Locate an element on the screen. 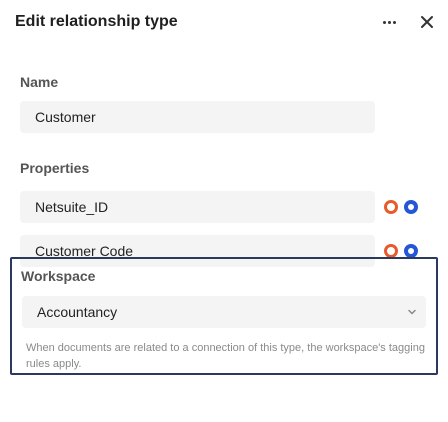  dialog-header: Edit relationship type is located at coordinates (224, 23).